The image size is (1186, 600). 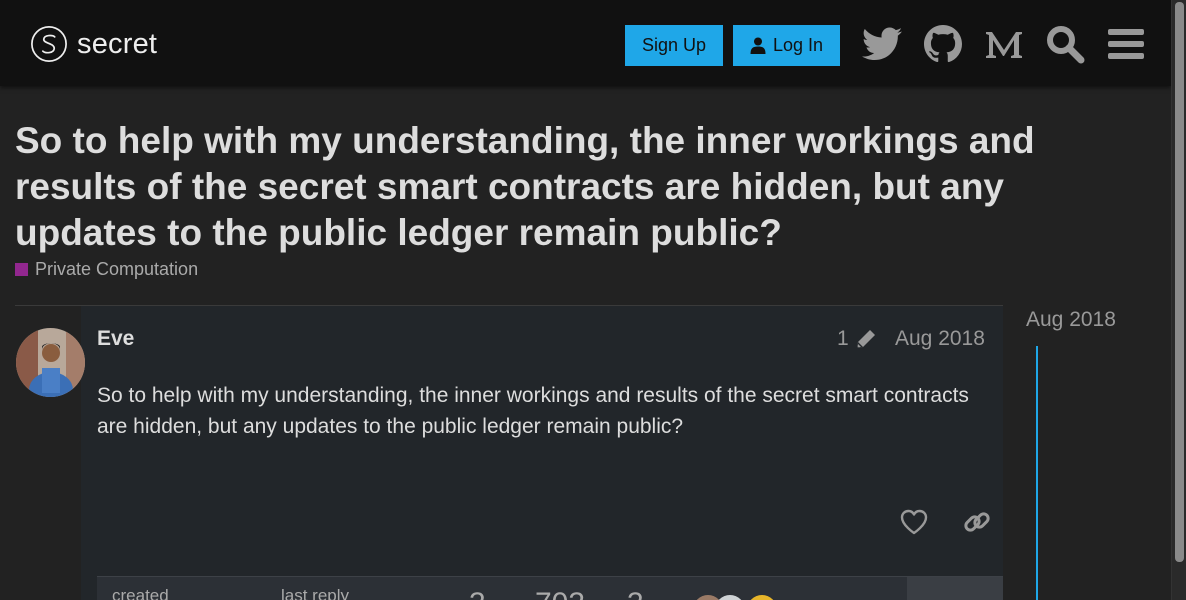 I want to click on like-button, so click(x=914, y=522).